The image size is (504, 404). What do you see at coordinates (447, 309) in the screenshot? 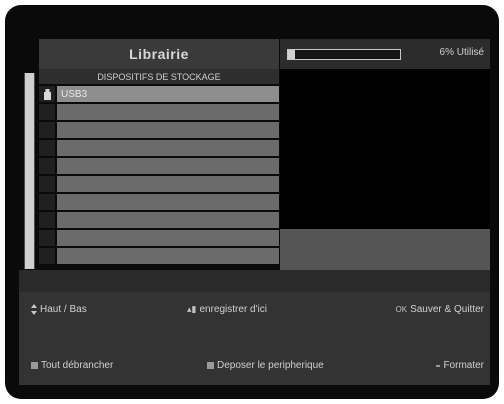
I see `help-save-quit-label: Sauver & Quitter` at bounding box center [447, 309].